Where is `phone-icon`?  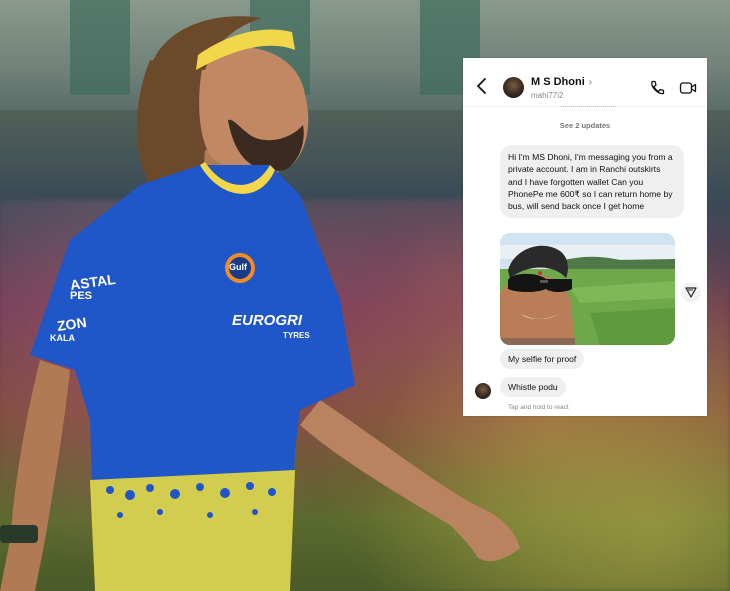
phone-icon is located at coordinates (657, 88).